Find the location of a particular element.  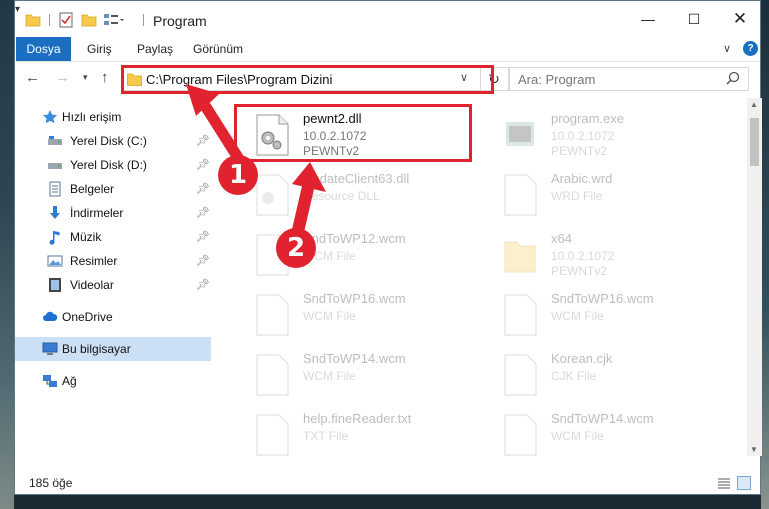

sidebar-item-label: Müzik is located at coordinates (86, 237).